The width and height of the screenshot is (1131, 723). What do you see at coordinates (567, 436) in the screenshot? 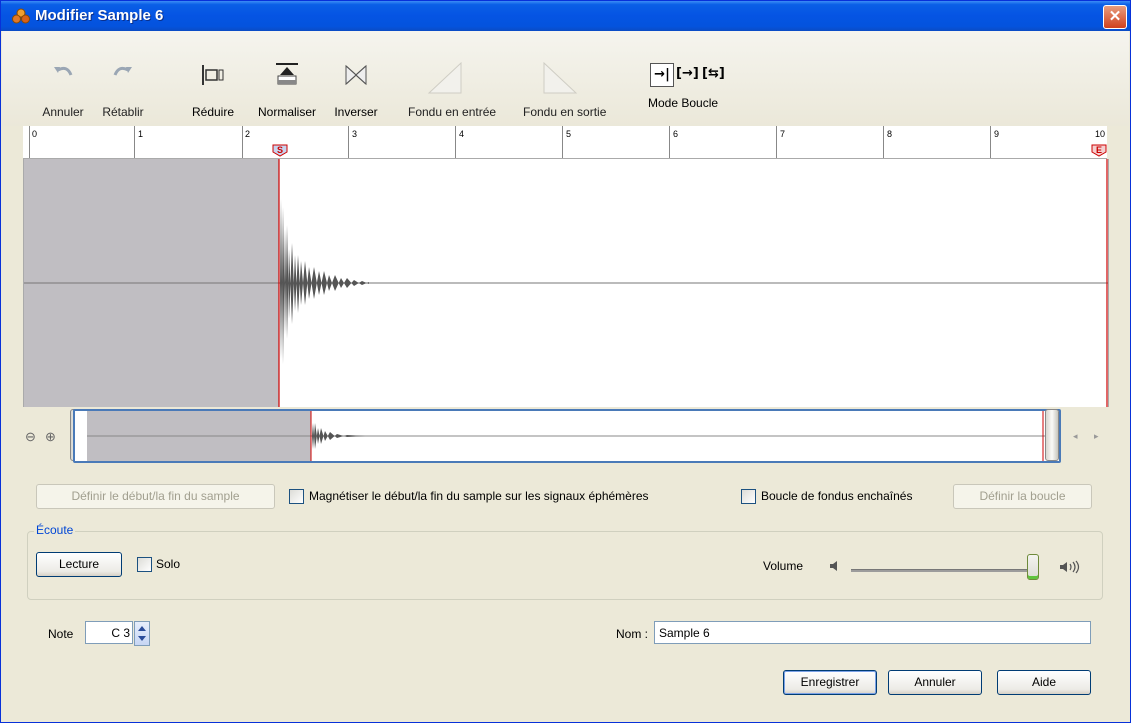
I see `waveform-overview` at bounding box center [567, 436].